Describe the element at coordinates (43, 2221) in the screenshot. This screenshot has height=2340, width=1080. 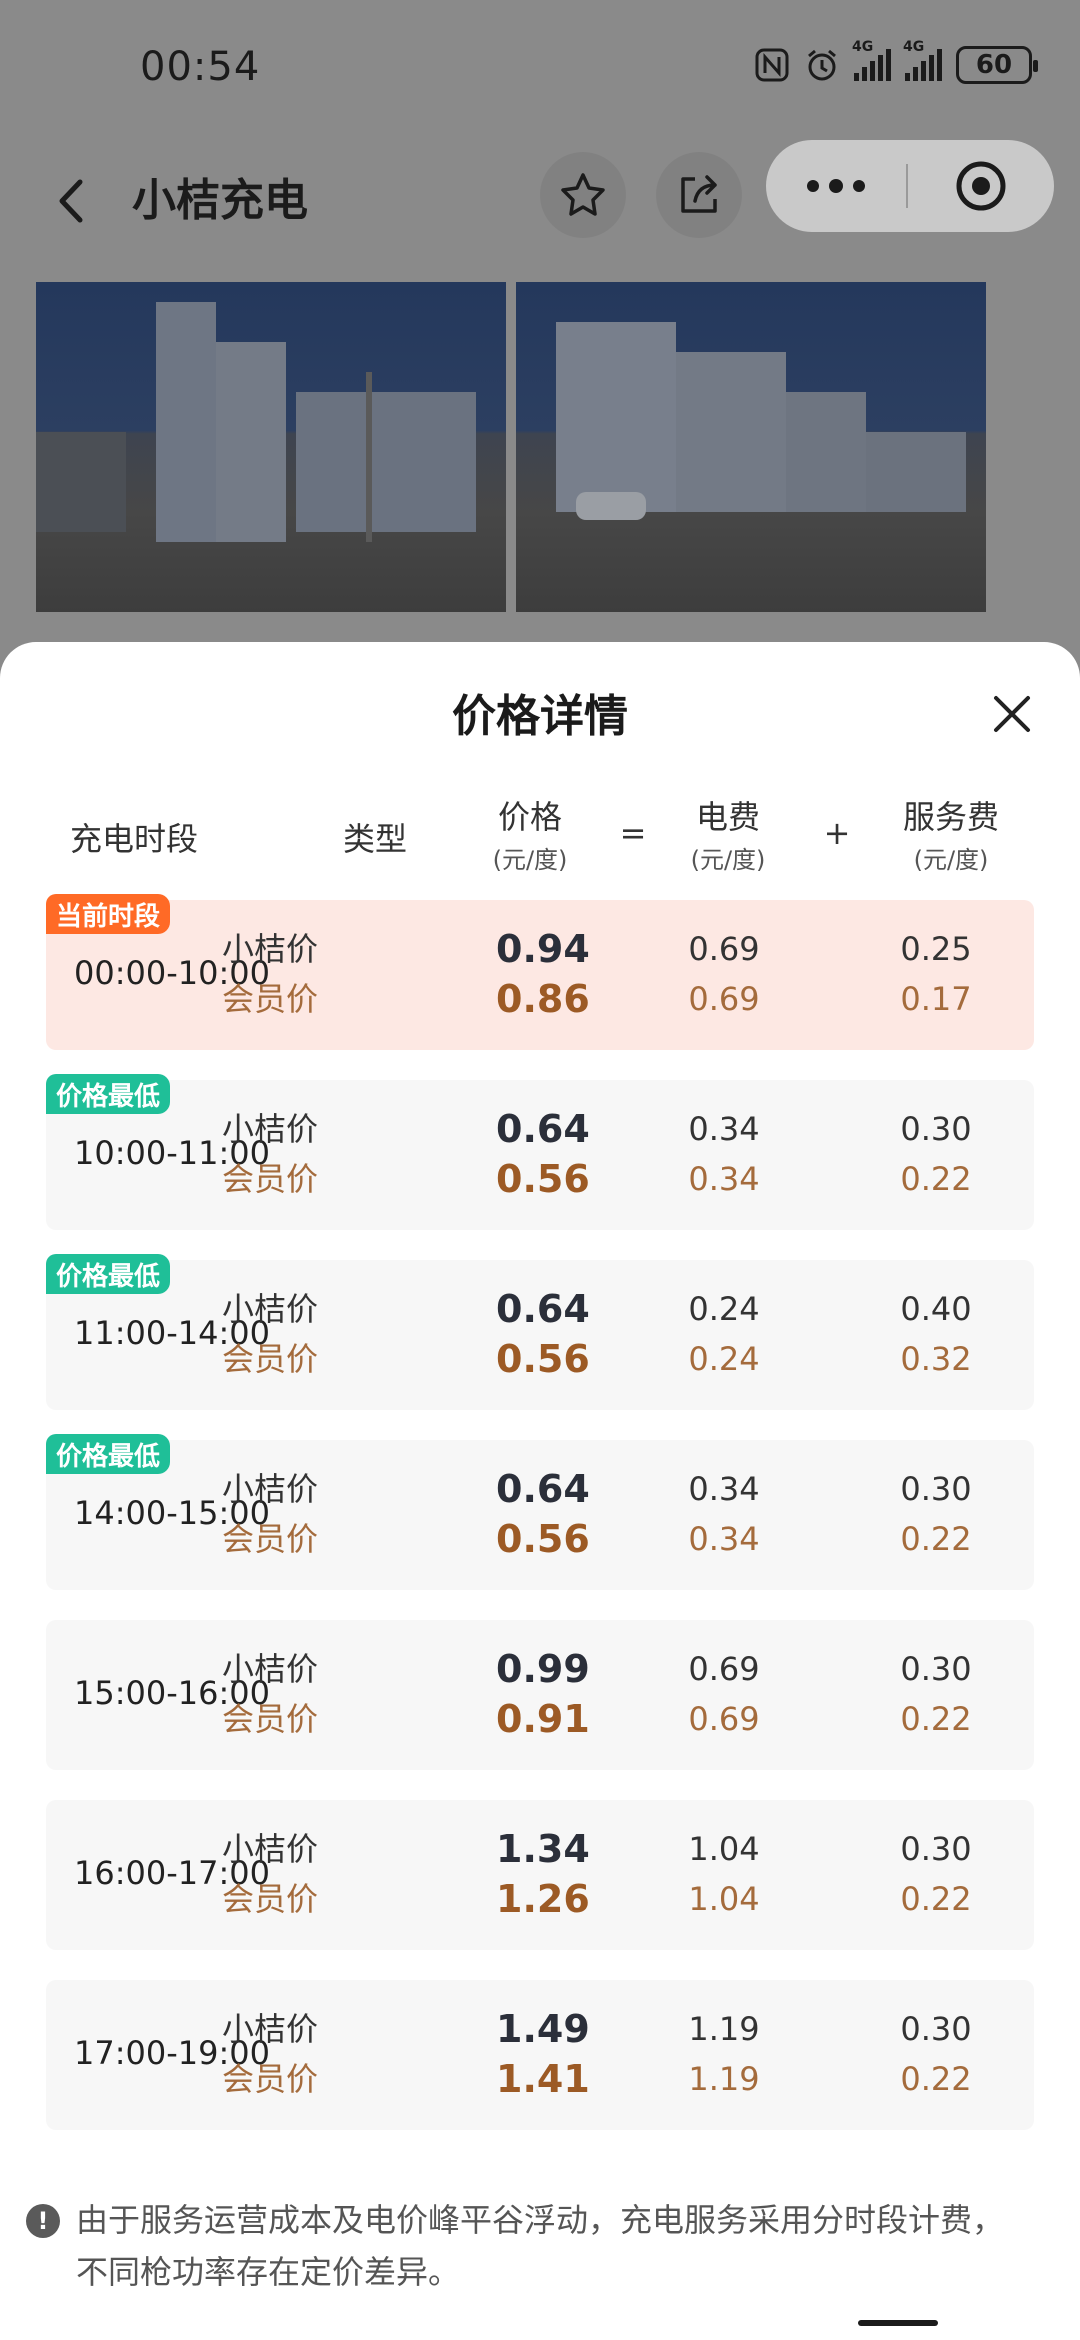
I see `info-icon: !` at that location.